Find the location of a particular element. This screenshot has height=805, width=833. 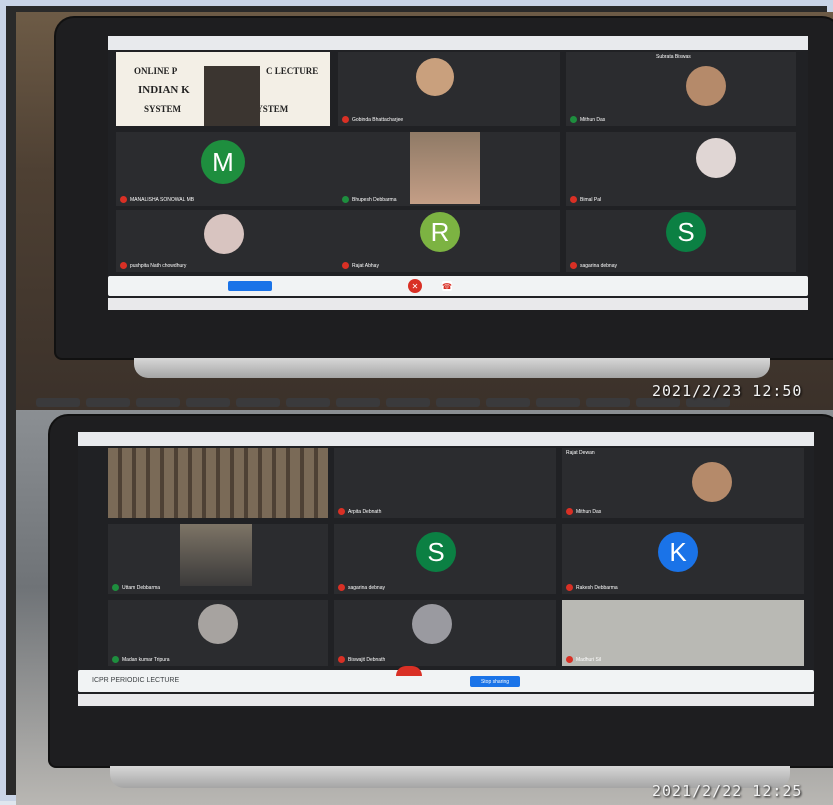

photo-timestamp: 2021/2/23 12:50 is located at coordinates (727, 391).